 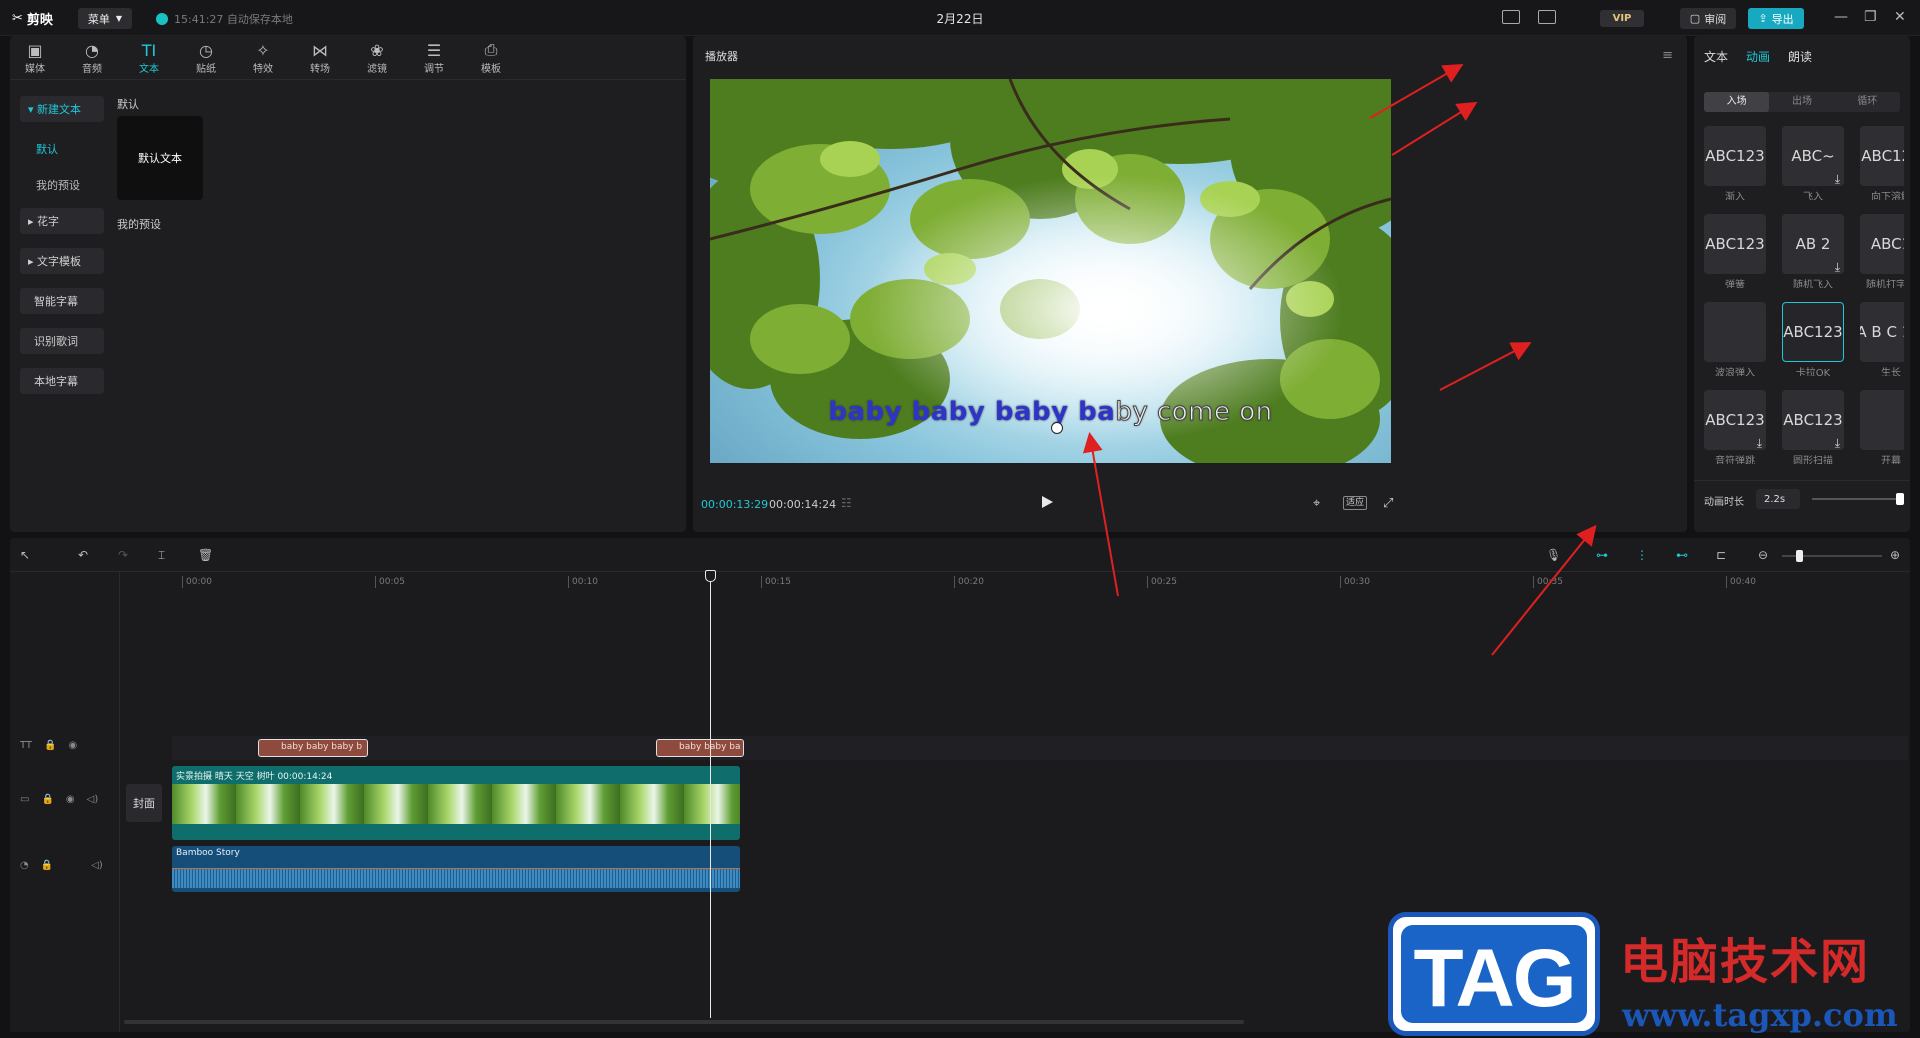 I want to click on nav-lyrics: 识别歌词, so click(x=62, y=341).